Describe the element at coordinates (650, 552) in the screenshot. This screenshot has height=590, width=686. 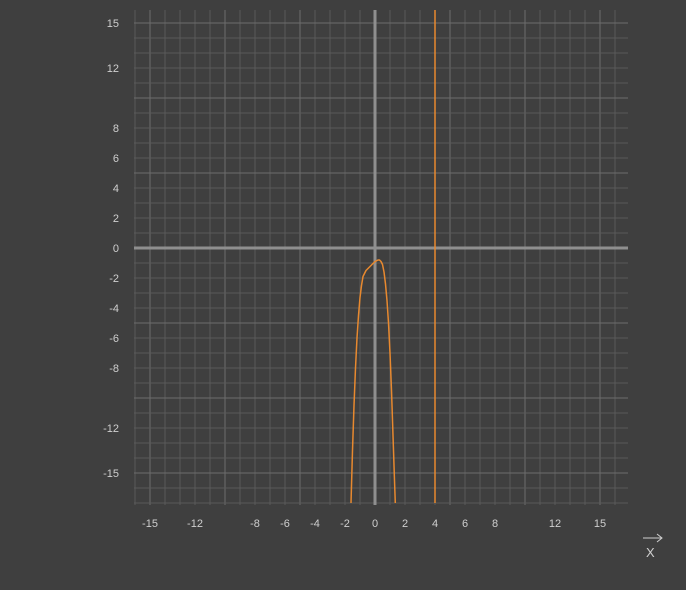
I see `x-arrow-label: X` at that location.